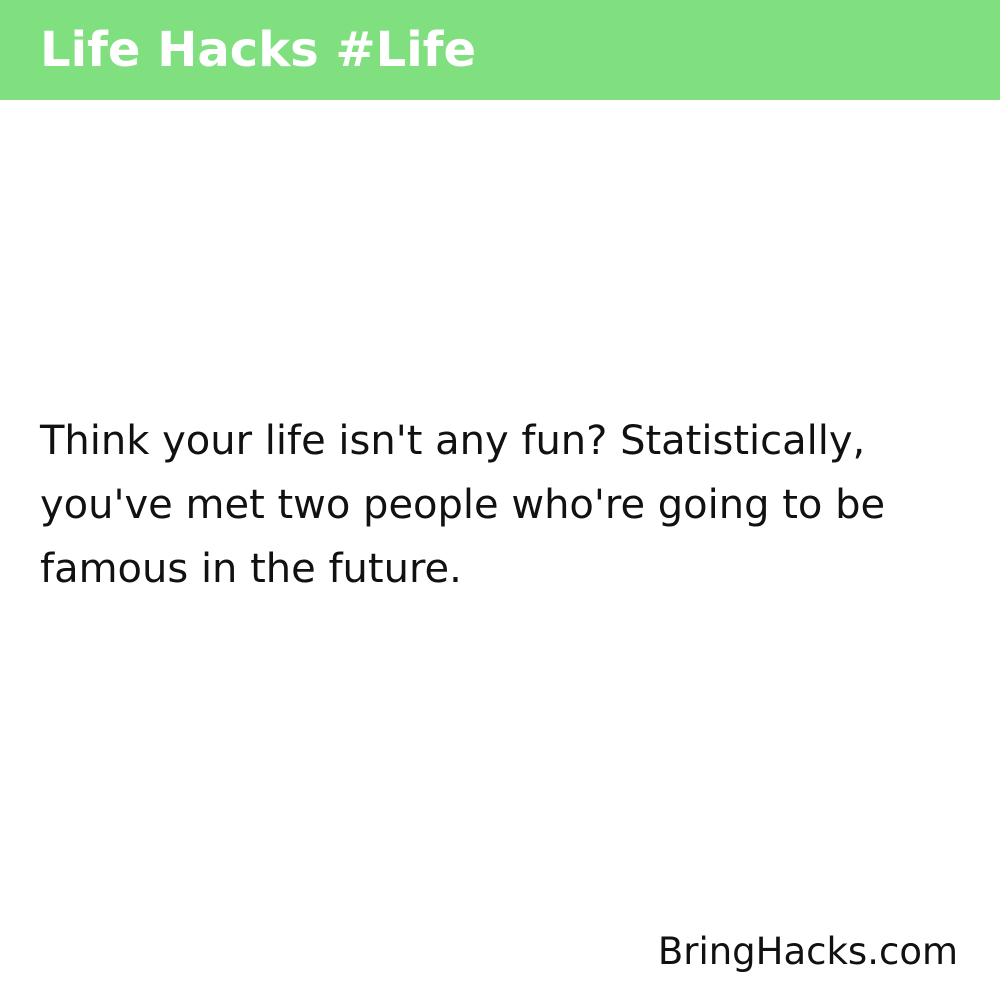 The height and width of the screenshot is (1000, 1000). Describe the element at coordinates (500, 50) in the screenshot. I see `header-banner: Life Hacks #Life` at that location.